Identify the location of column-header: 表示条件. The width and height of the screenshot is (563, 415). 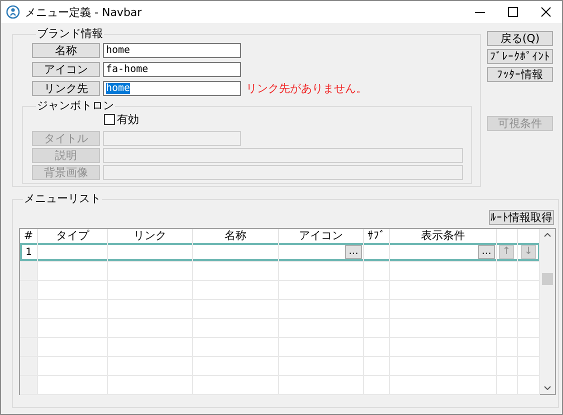
(443, 236).